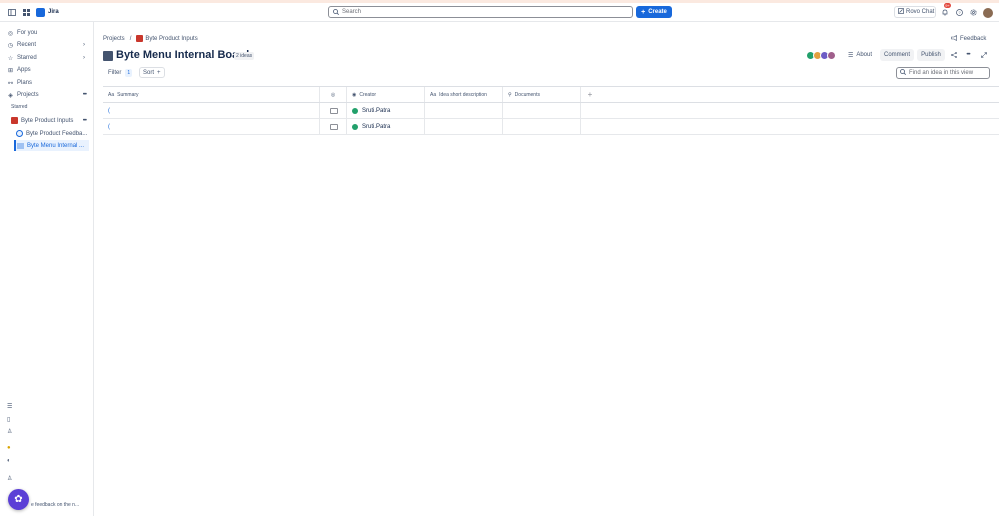 Image resolution: width=999 pixels, height=516 pixels. I want to click on starred-section-label: Starred, so click(19, 107).